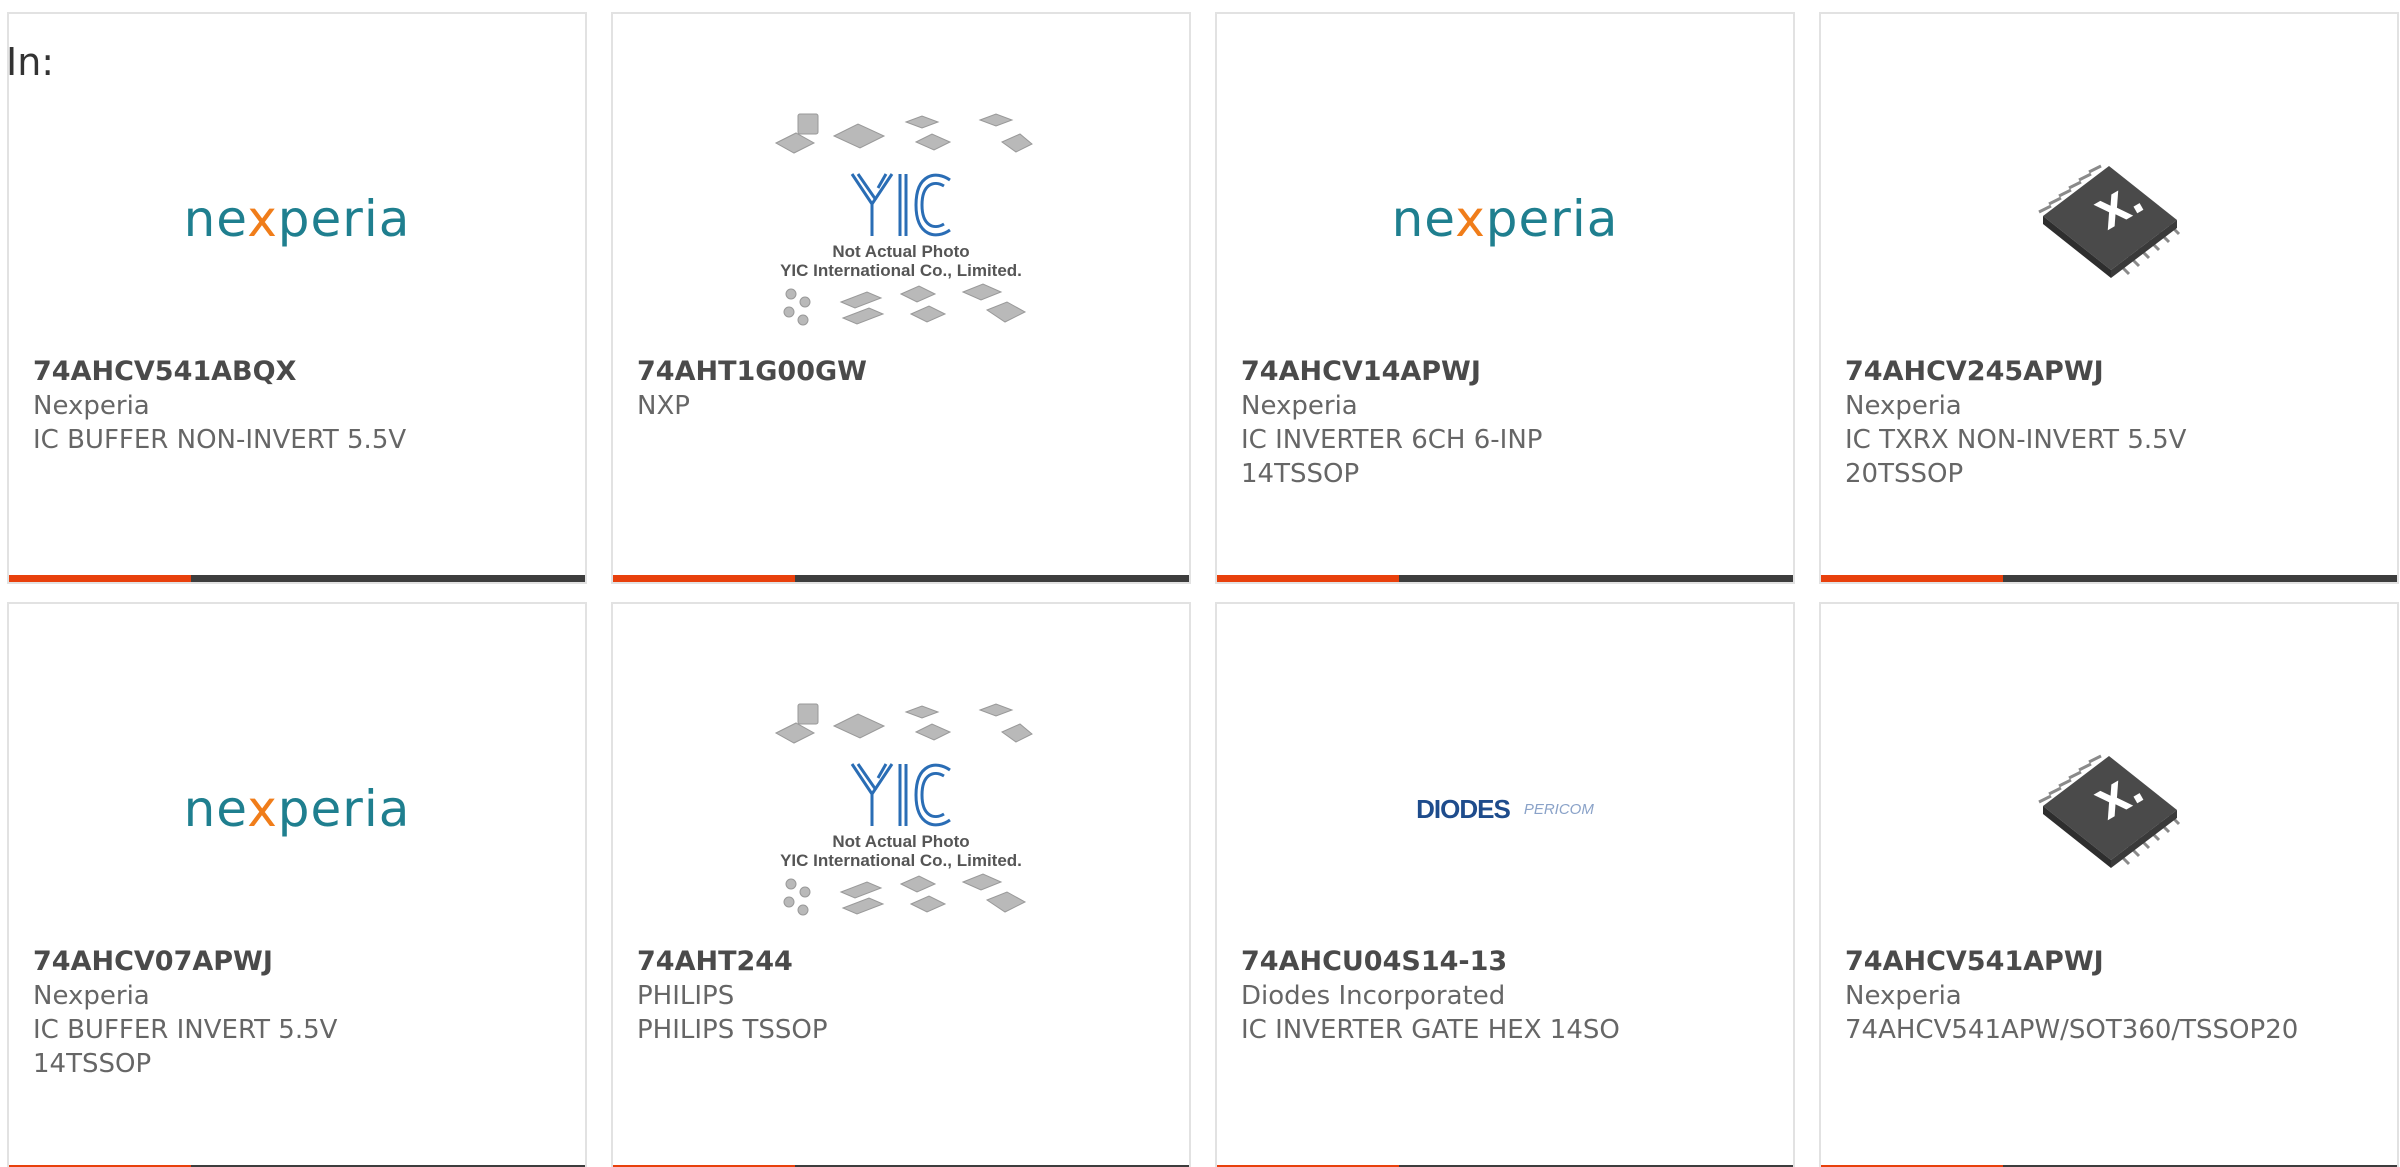  Describe the element at coordinates (1392, 440) in the screenshot. I see `description-line: IC INVERTER 6CH 6-INP` at that location.